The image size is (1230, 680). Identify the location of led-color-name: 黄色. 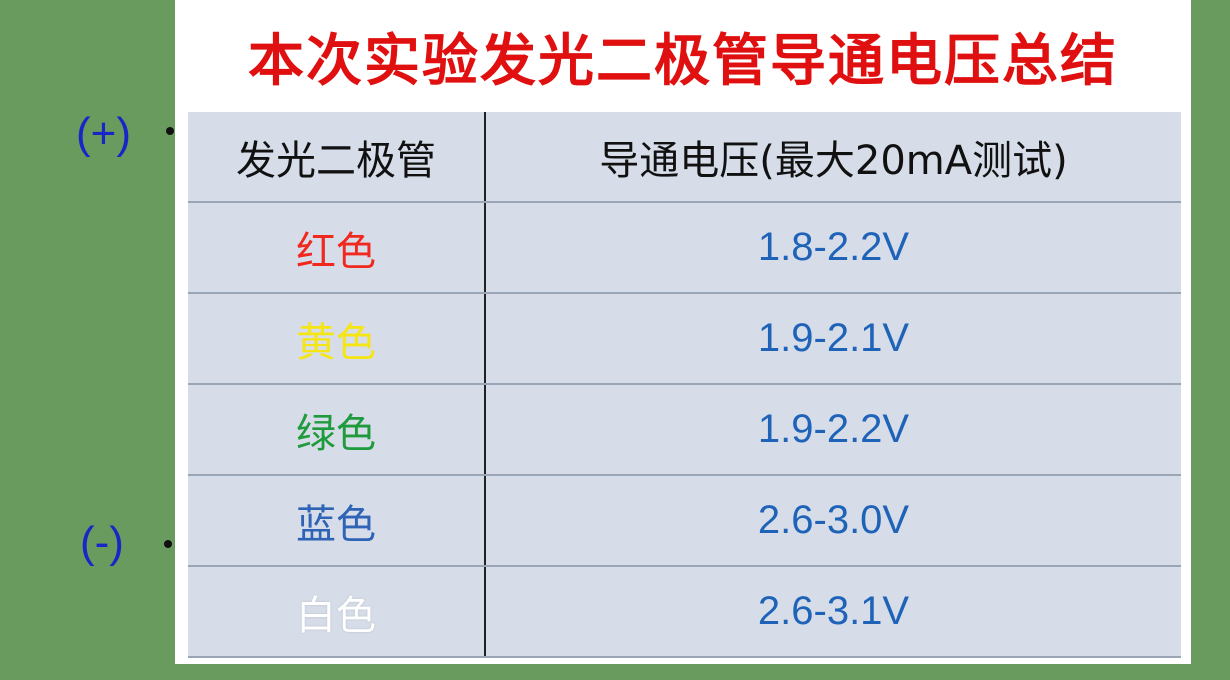
(337, 339).